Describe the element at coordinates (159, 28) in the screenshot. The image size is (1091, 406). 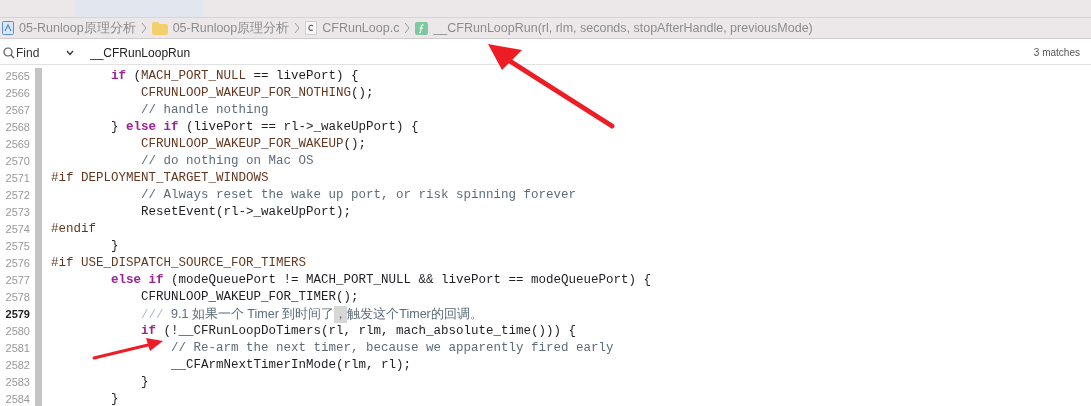
I see `folder-icon` at that location.